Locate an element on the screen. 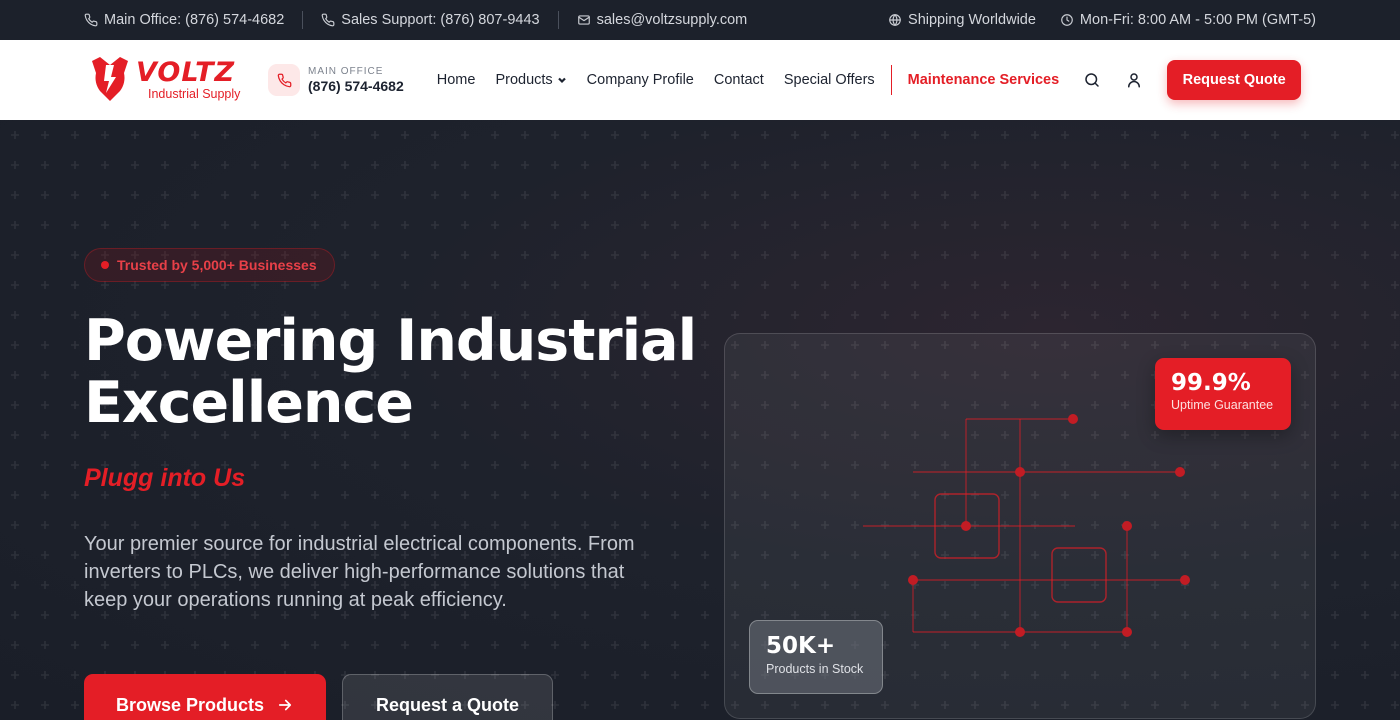 This screenshot has height=720, width=1400. nav-item-contact: Contact is located at coordinates (739, 80).